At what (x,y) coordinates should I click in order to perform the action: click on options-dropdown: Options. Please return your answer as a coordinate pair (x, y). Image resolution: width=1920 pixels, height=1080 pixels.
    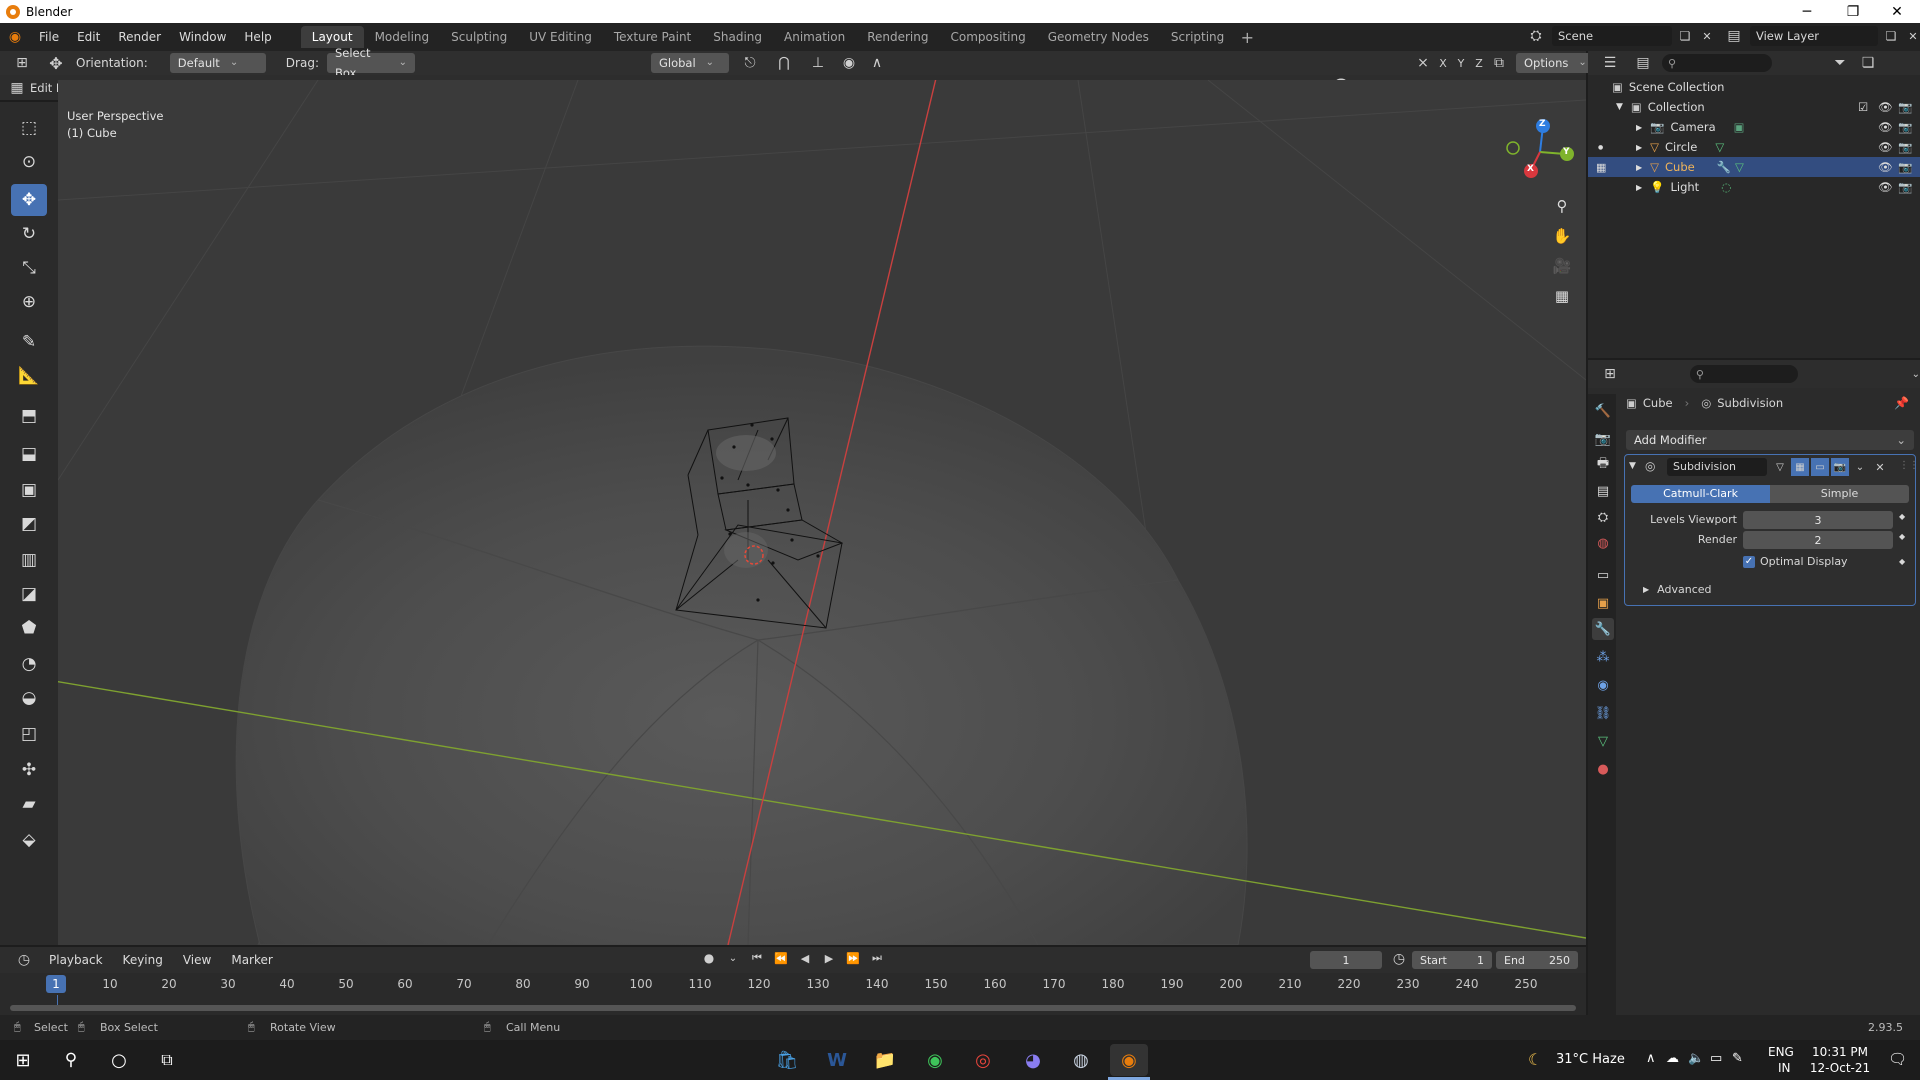
    Looking at the image, I should click on (1555, 63).